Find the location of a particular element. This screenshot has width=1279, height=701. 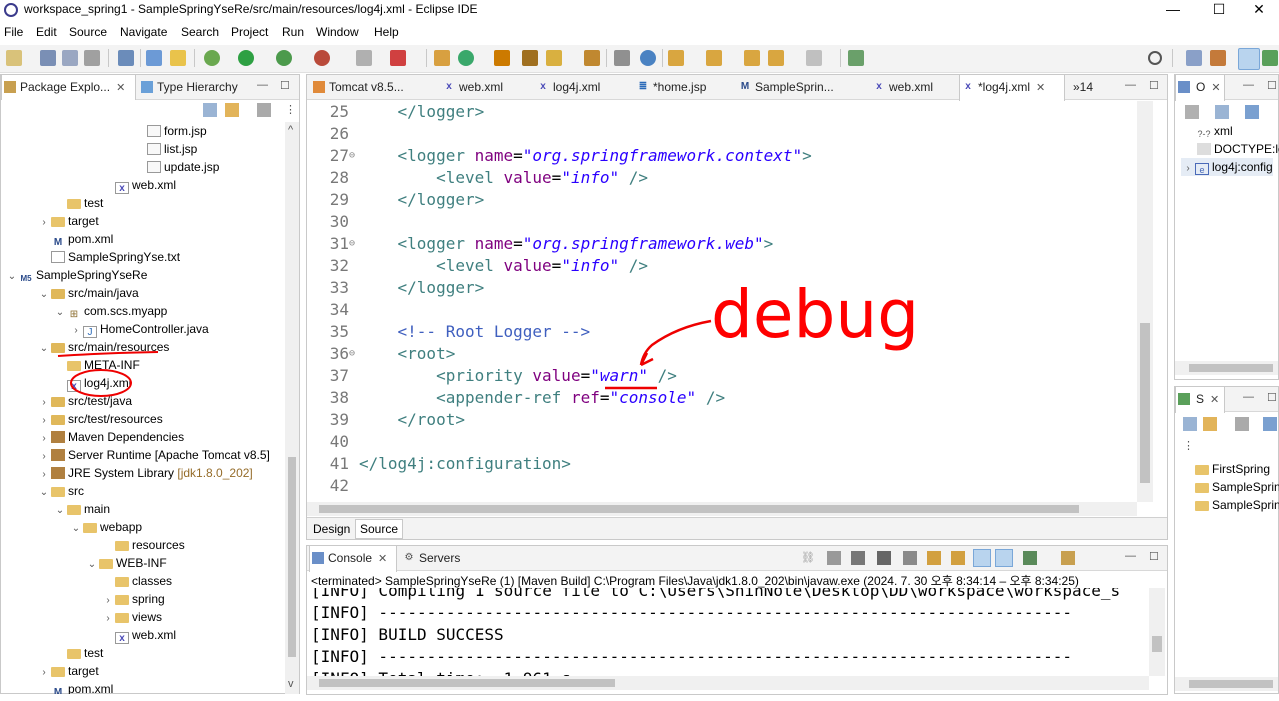

tree-item: list.jsp is located at coordinates (165, 149).